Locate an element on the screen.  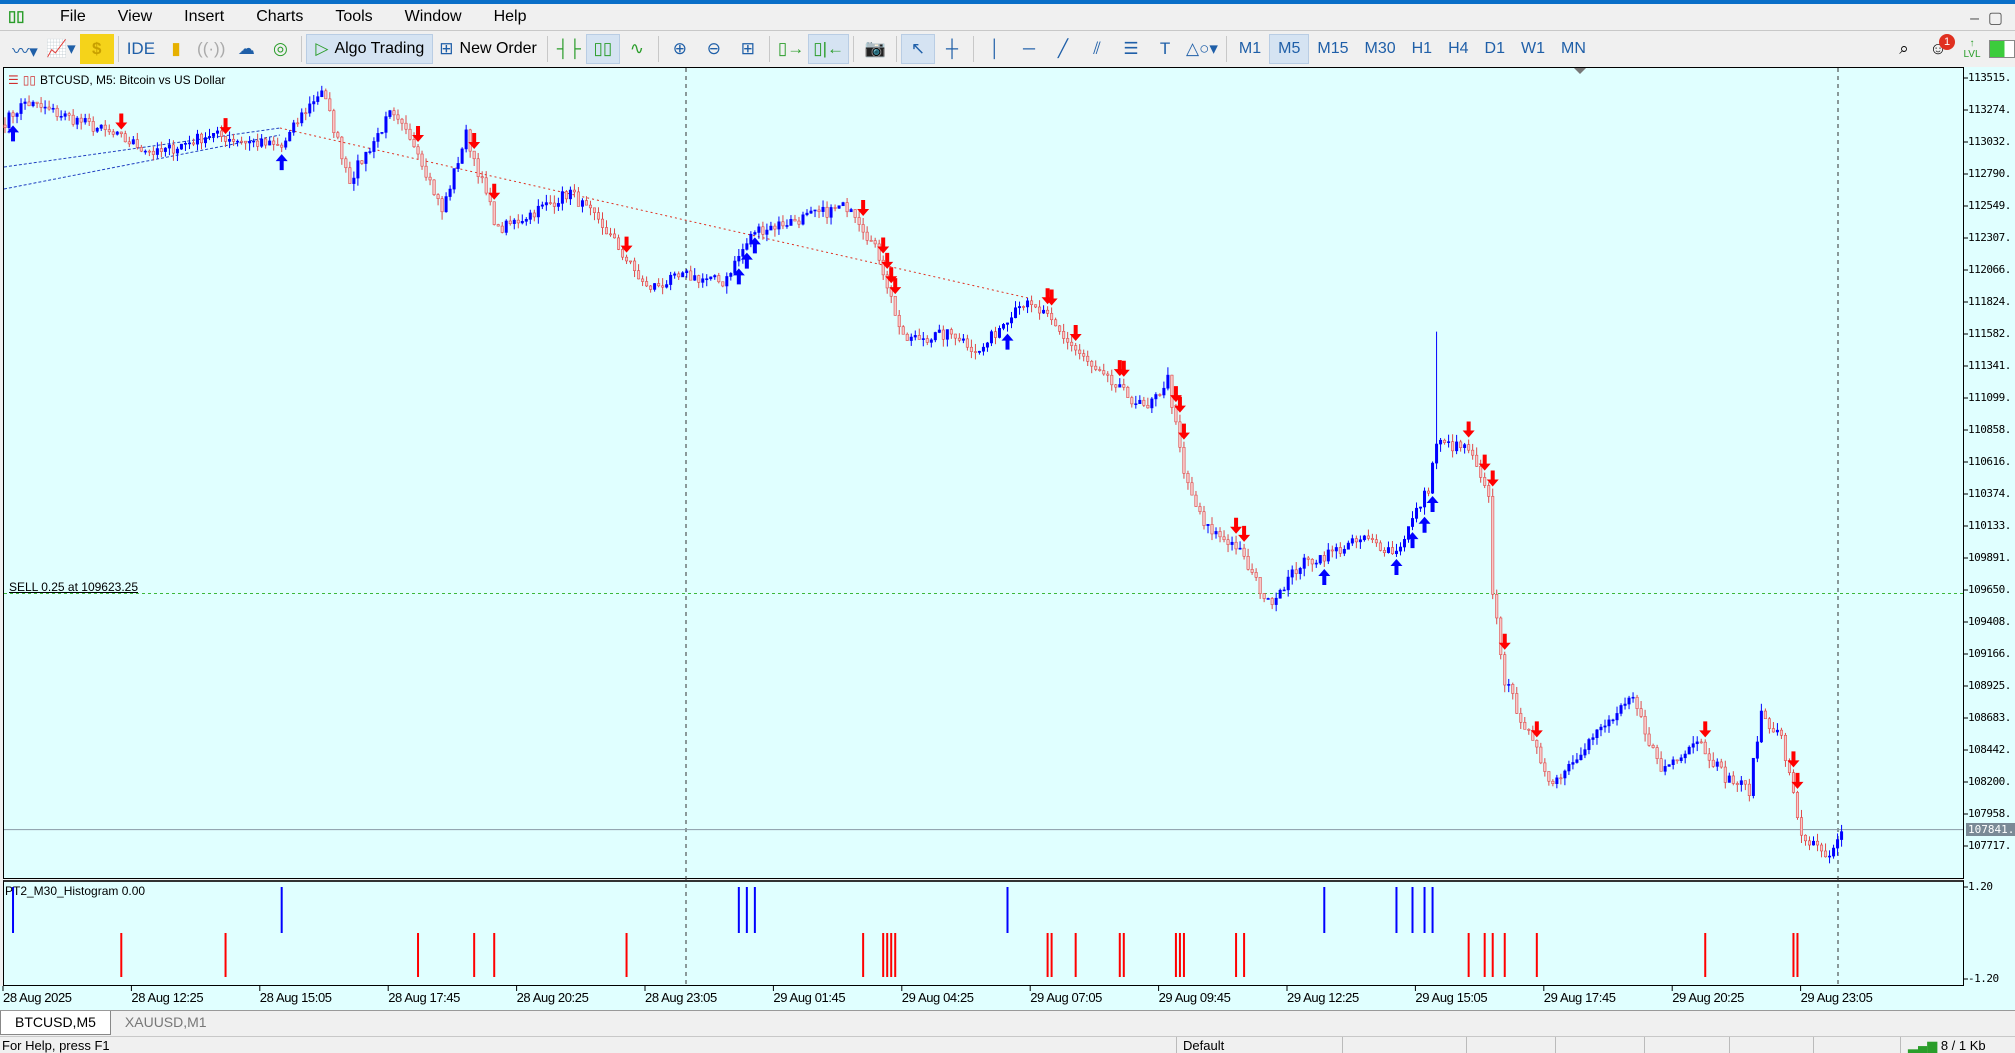
price-tick-label: 111824. is located at coordinates (1989, 301).